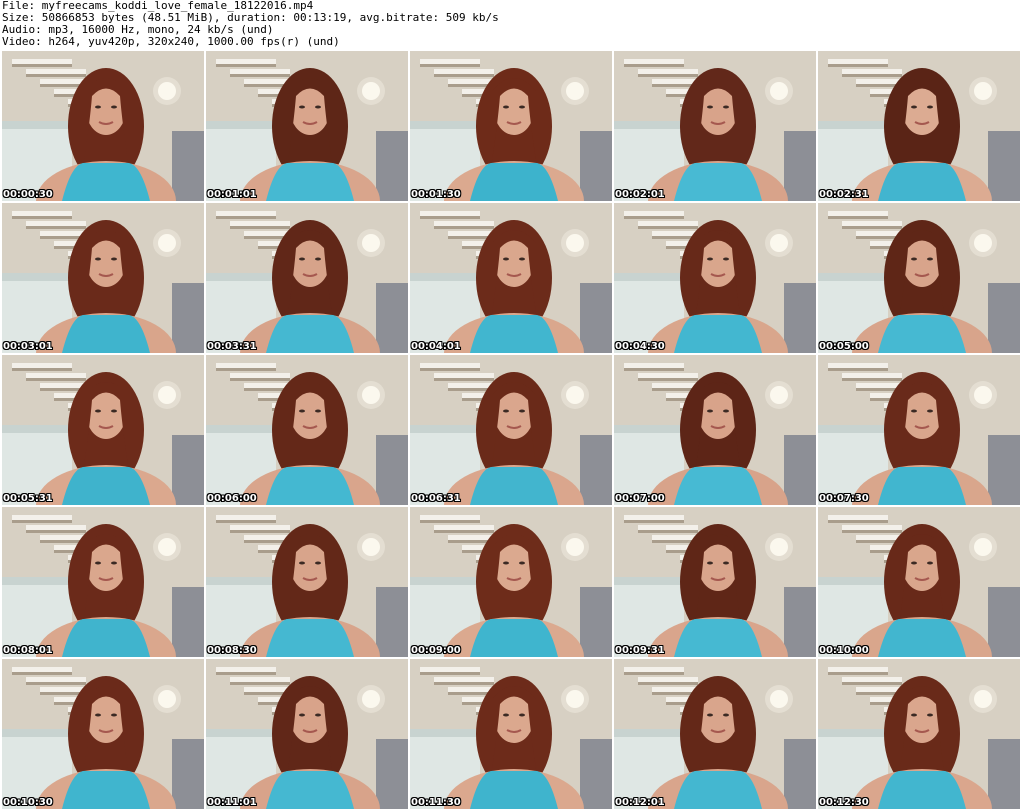 This screenshot has height=811, width=1024. I want to click on thumbnail-timestamp: 00:01:01, so click(232, 194).